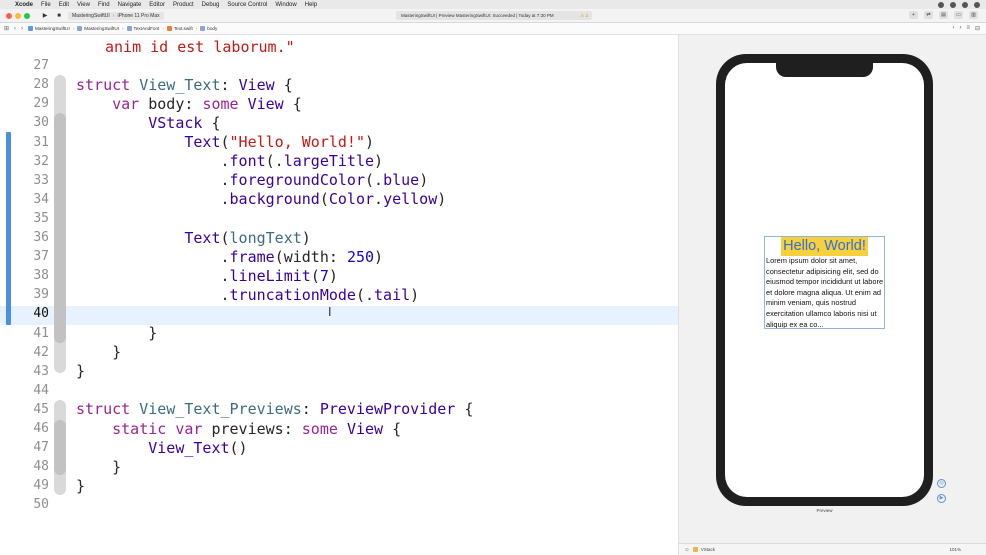 The height and width of the screenshot is (555, 986). I want to click on code-token: truncationMode, so click(292, 294).